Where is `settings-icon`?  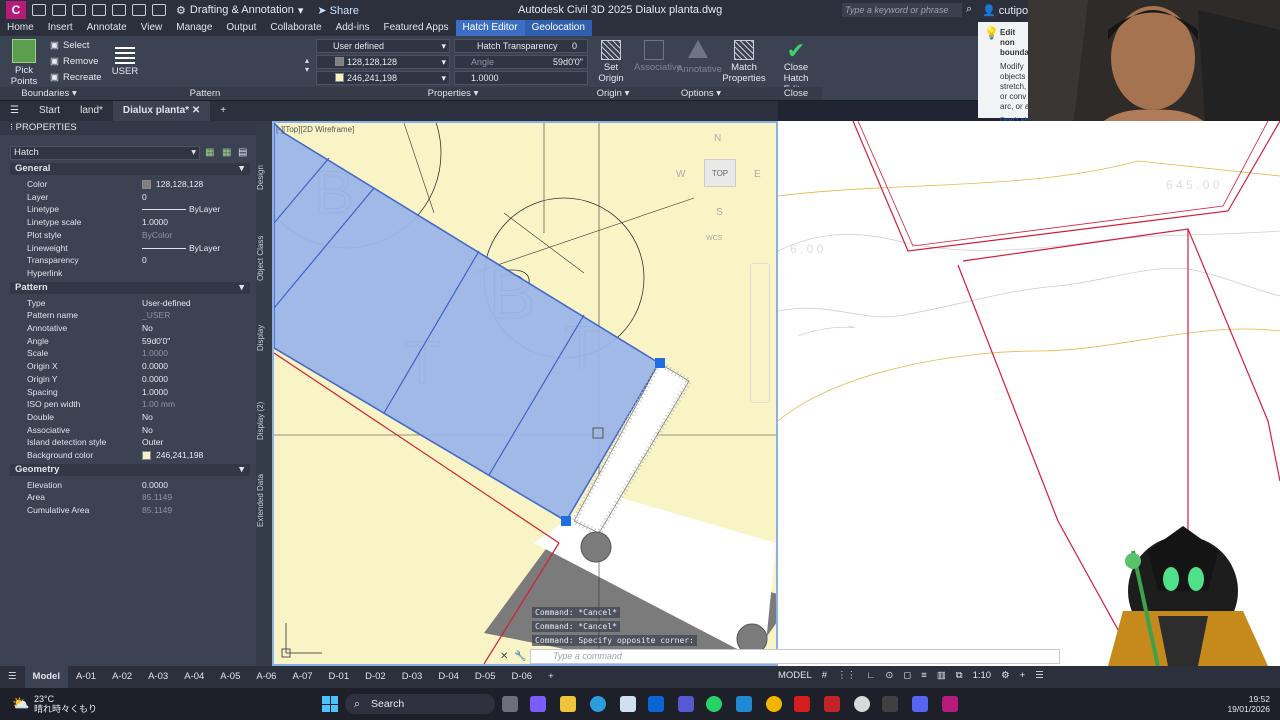
settings-icon is located at coordinates (862, 704).